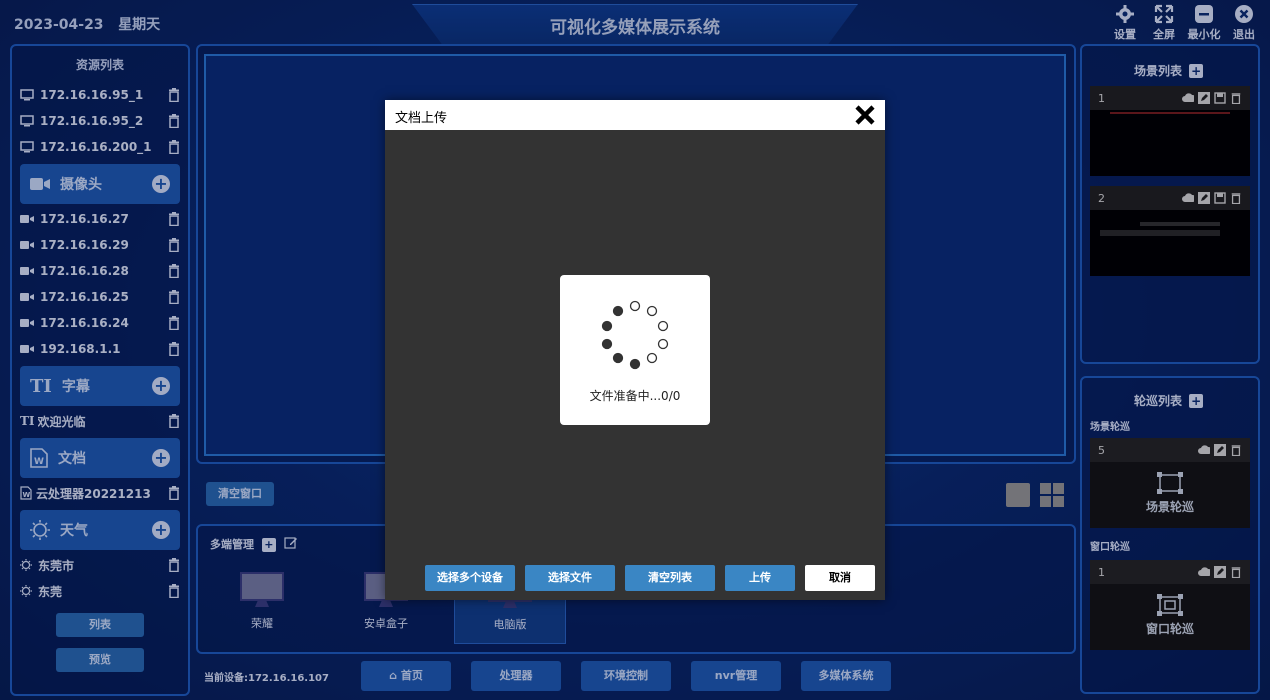  I want to click on clear-list-button: 清空列表, so click(670, 578).